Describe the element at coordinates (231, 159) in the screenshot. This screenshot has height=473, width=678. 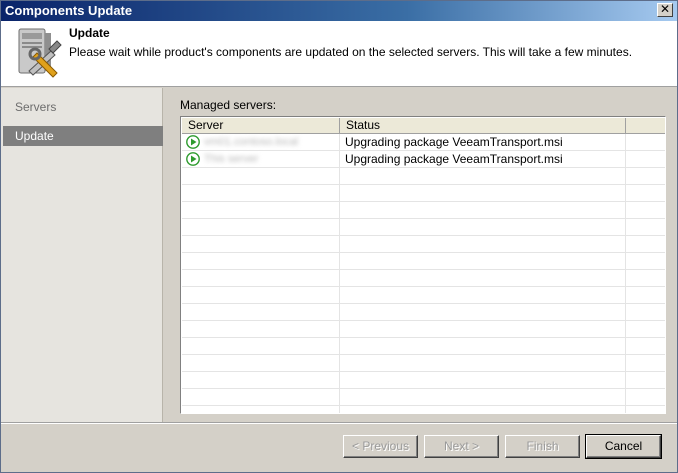
I see `server-name: This server` at that location.